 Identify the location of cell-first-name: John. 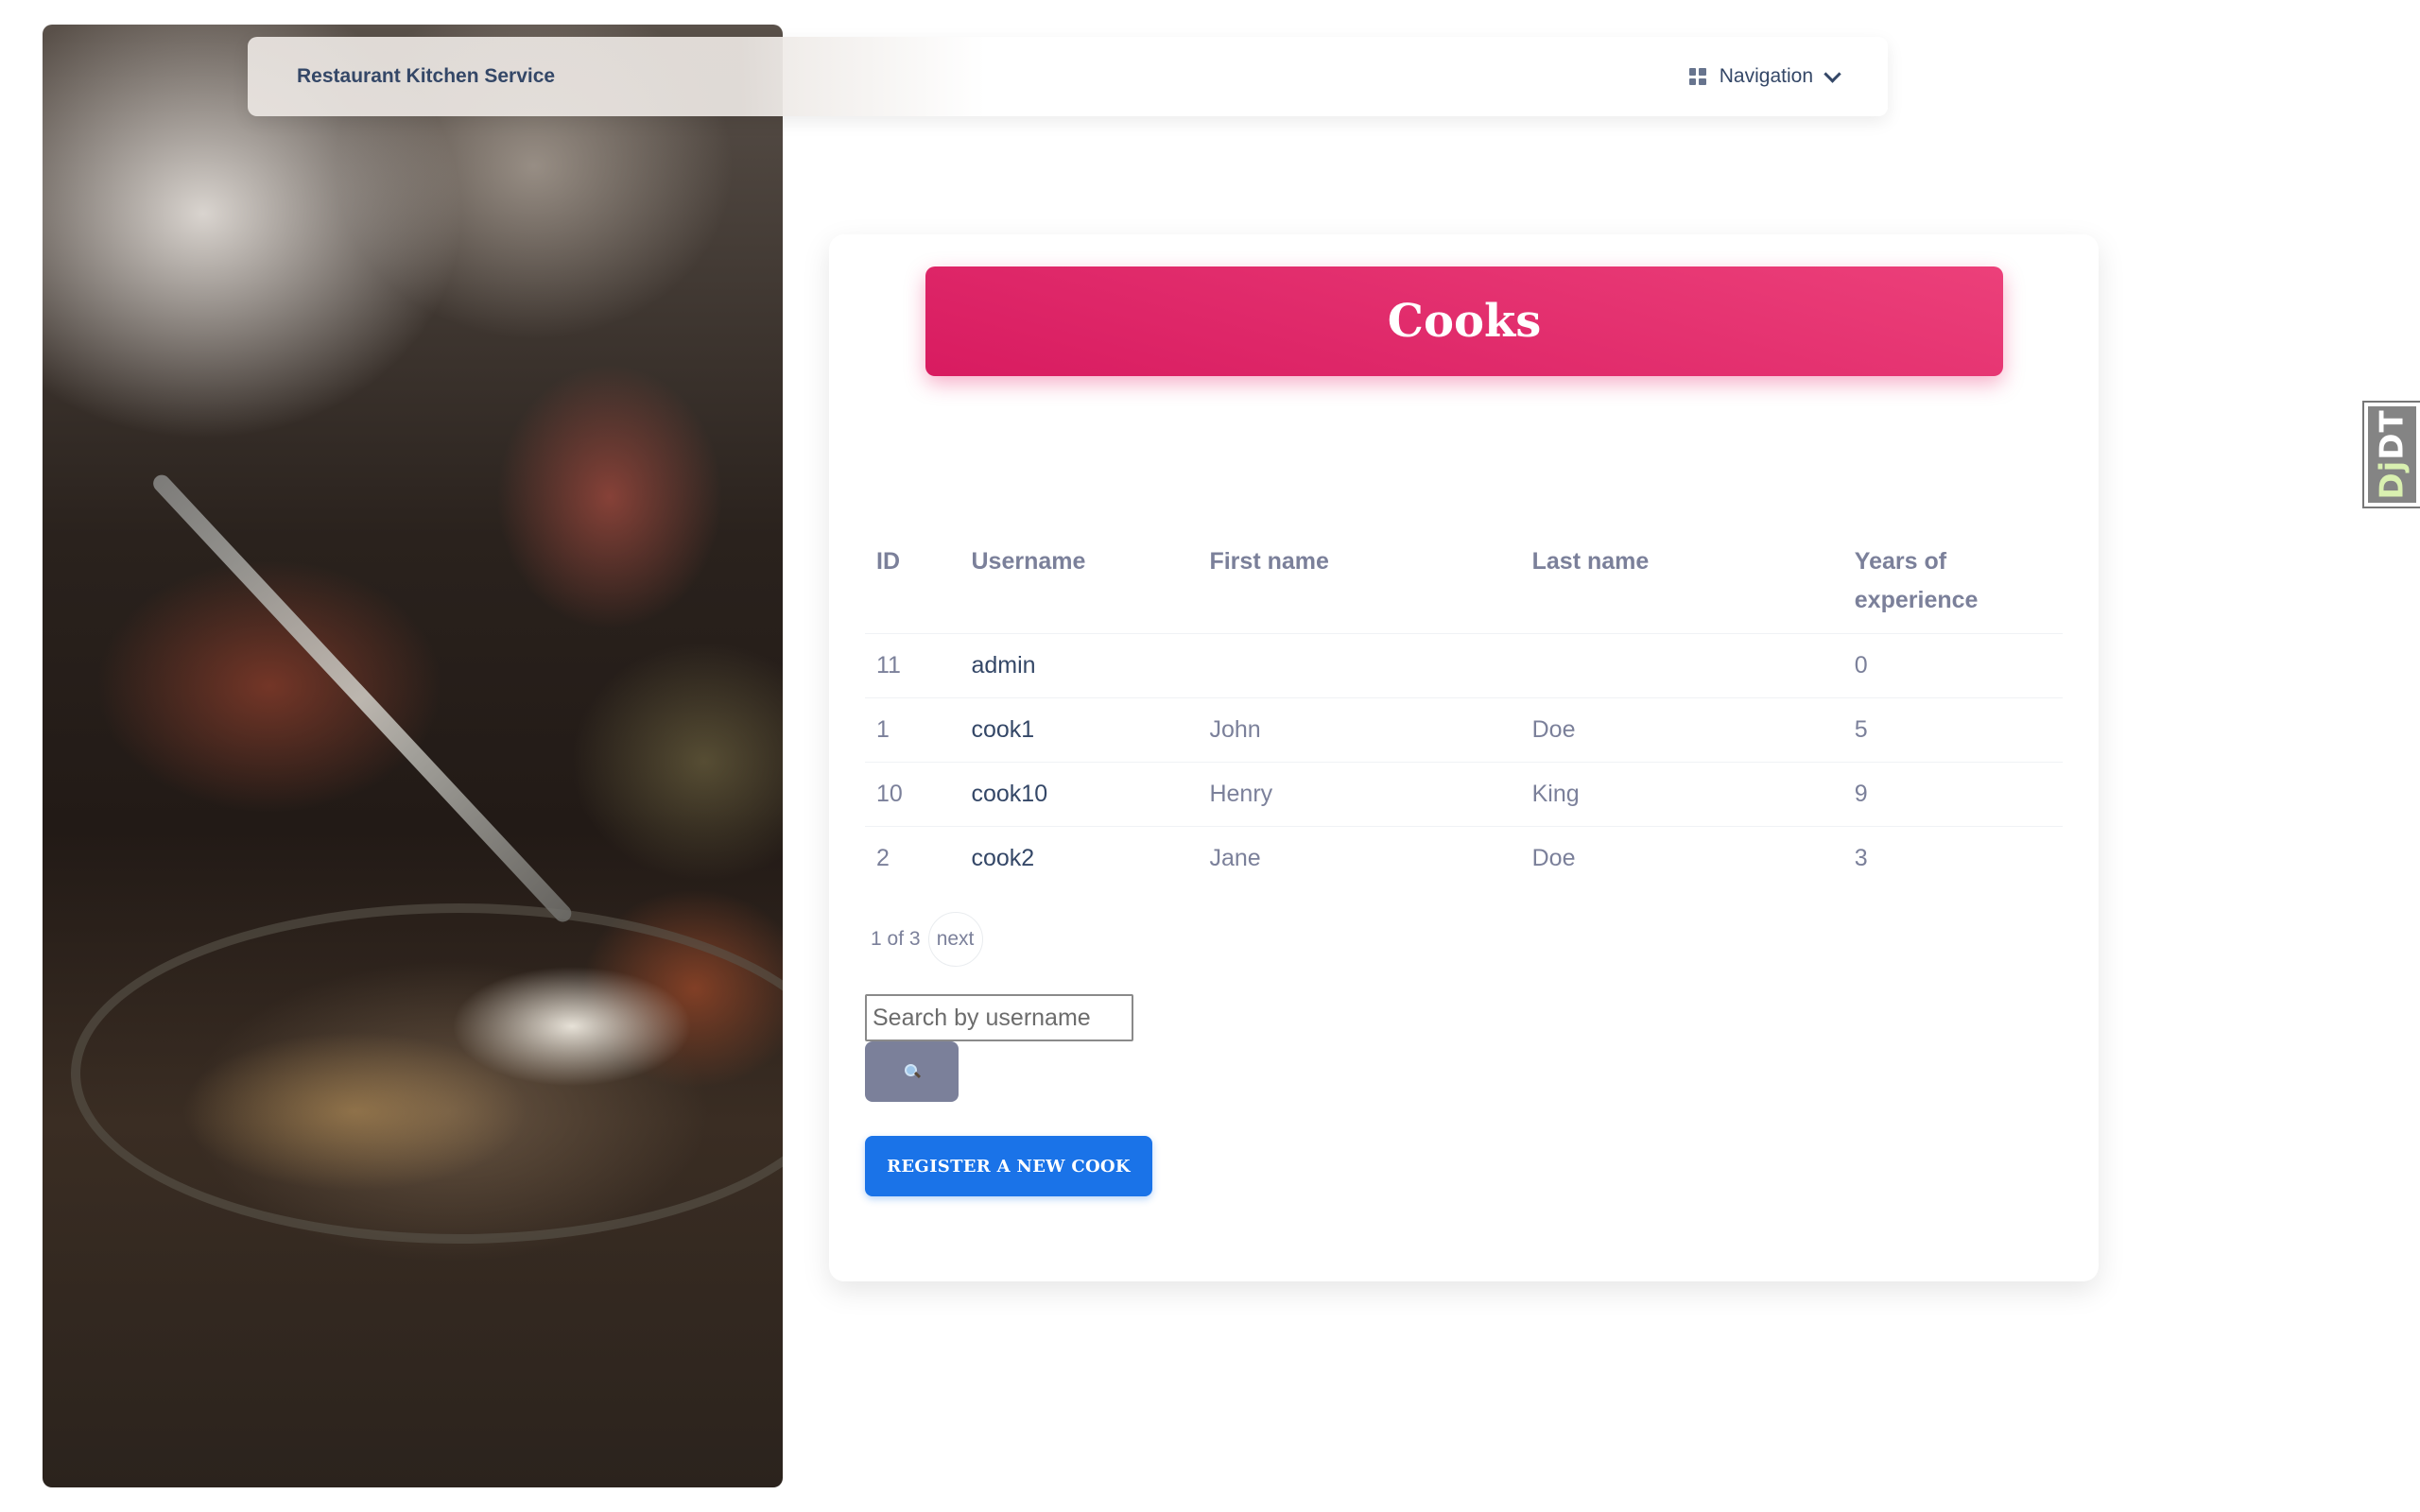
(1359, 730).